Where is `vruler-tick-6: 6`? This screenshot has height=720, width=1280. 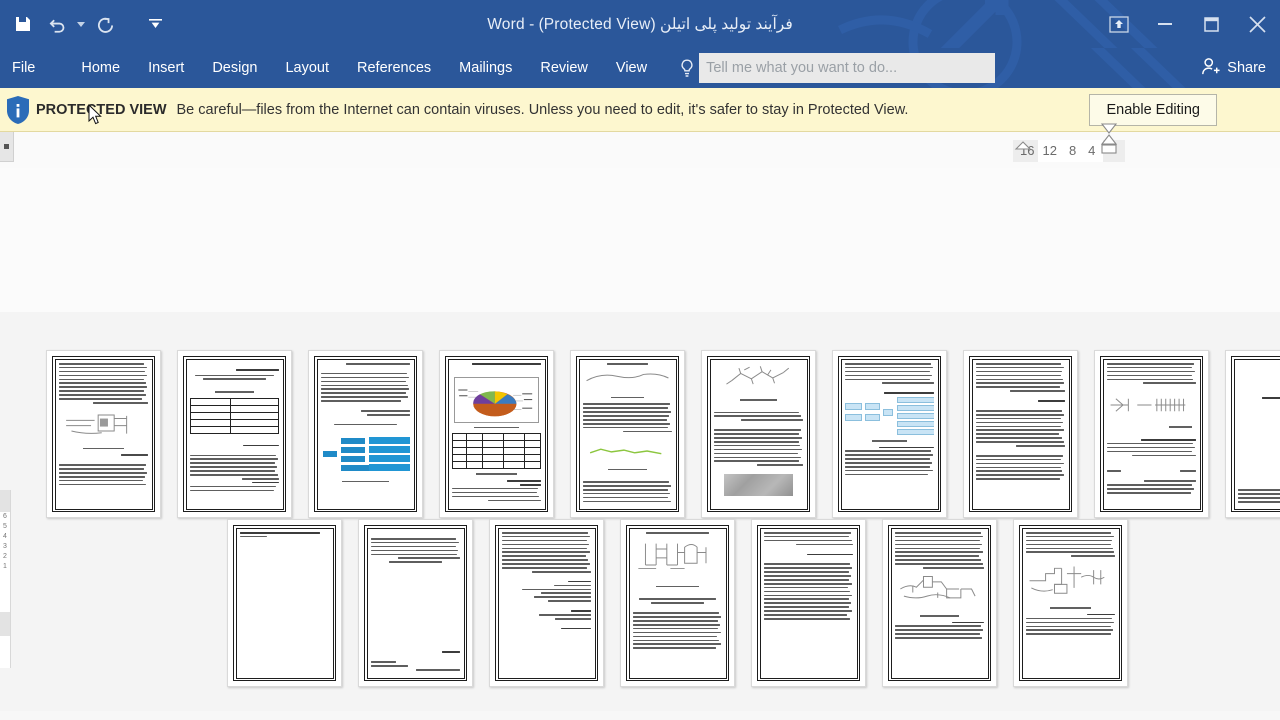
vruler-tick-6: 6 is located at coordinates (5, 516).